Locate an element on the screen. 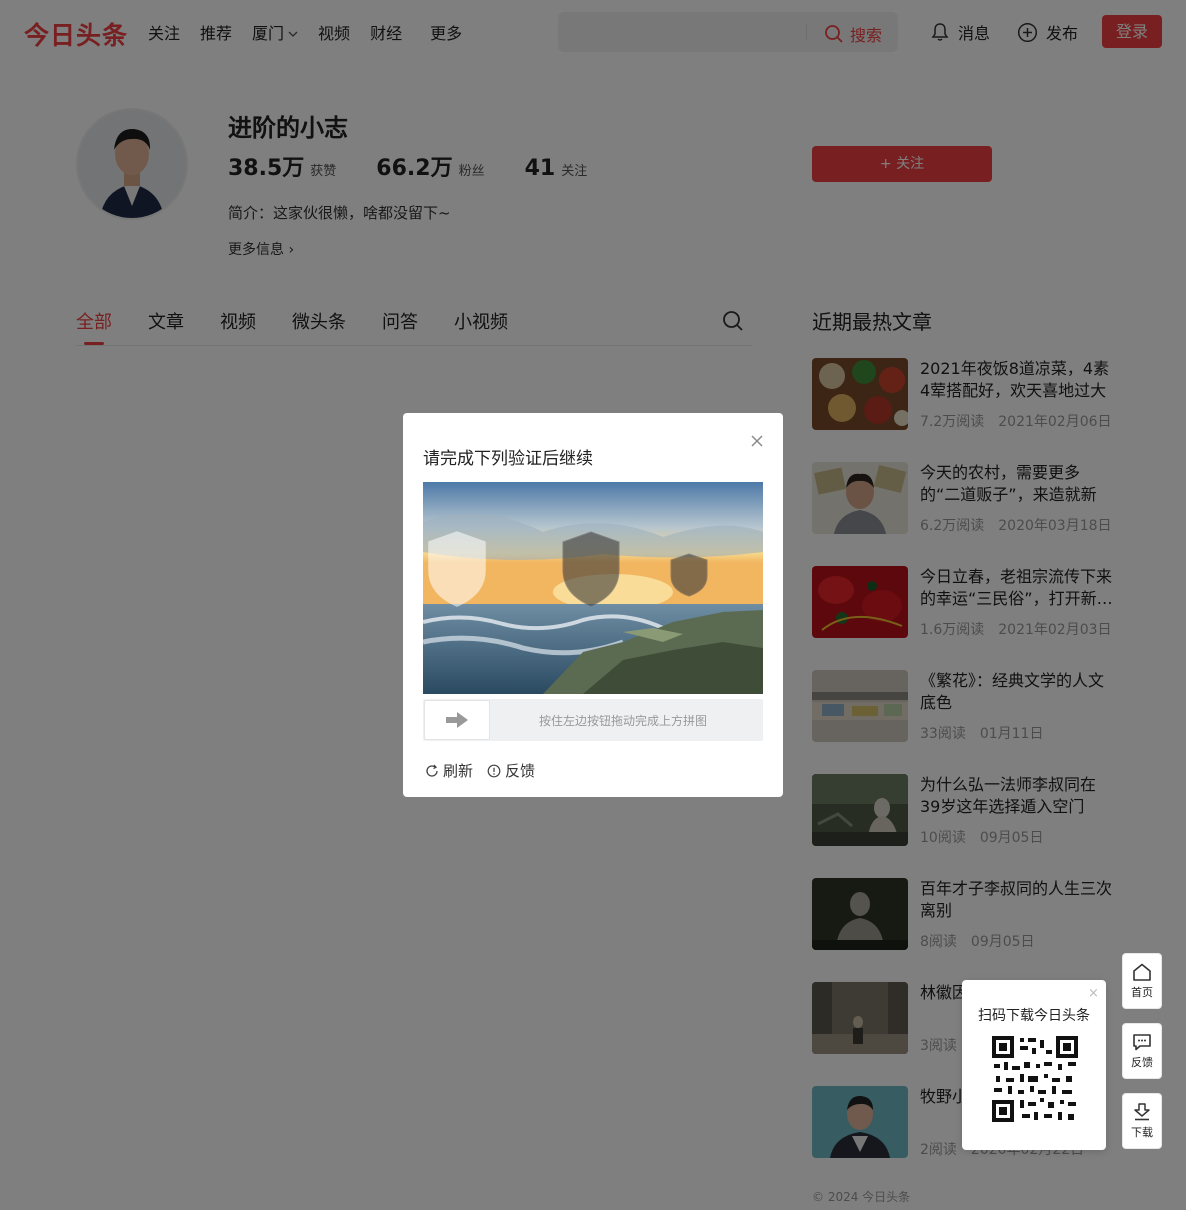 The height and width of the screenshot is (1210, 1186). captcha-title: 请完成下列验证后继续 is located at coordinates (508, 459).